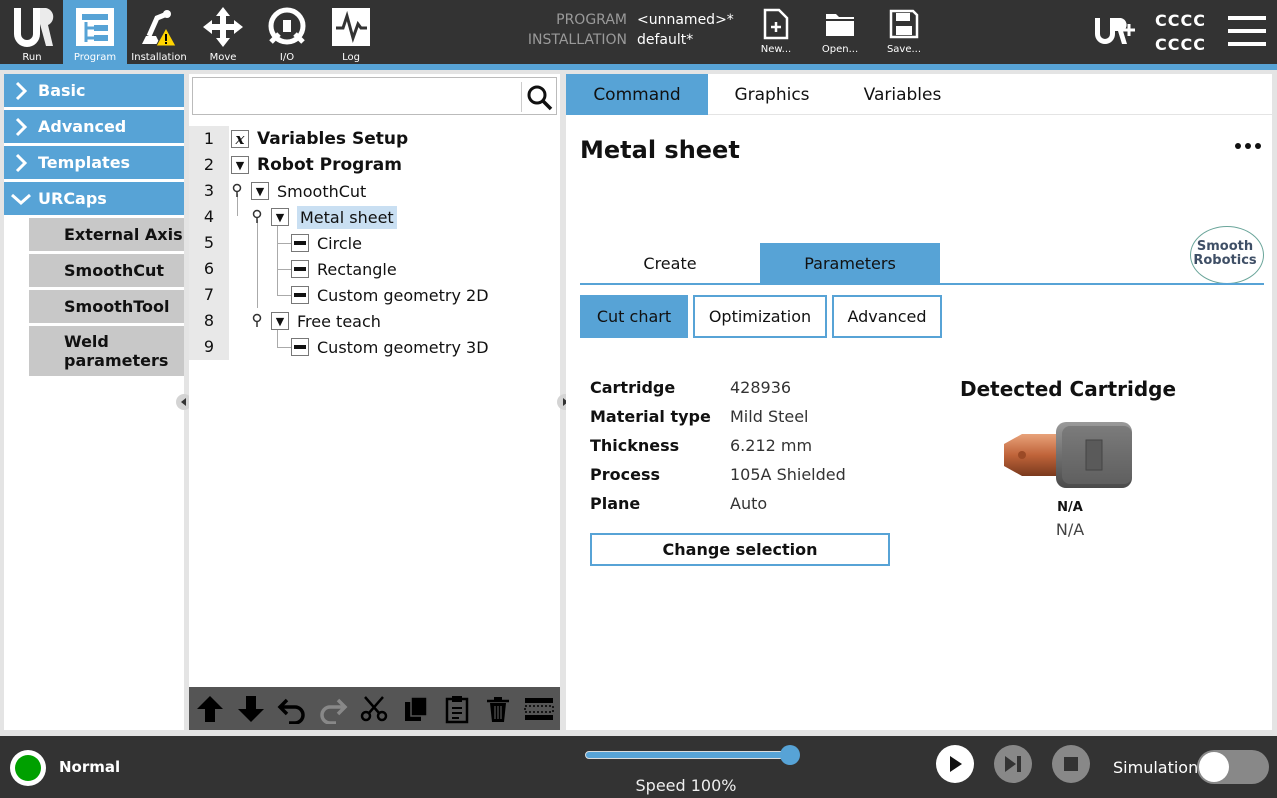 The image size is (1277, 798). What do you see at coordinates (95, 27) in the screenshot?
I see `program-icon` at bounding box center [95, 27].